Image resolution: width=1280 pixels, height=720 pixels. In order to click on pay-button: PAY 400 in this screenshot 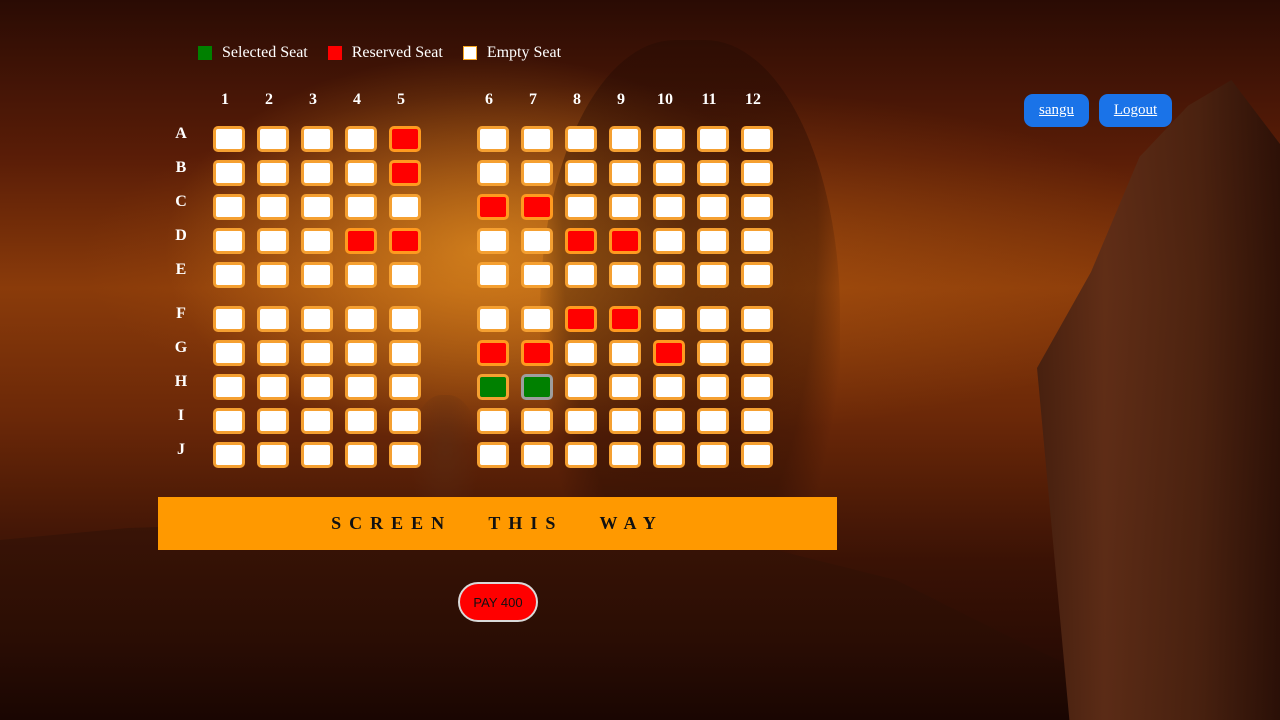, I will do `click(498, 602)`.